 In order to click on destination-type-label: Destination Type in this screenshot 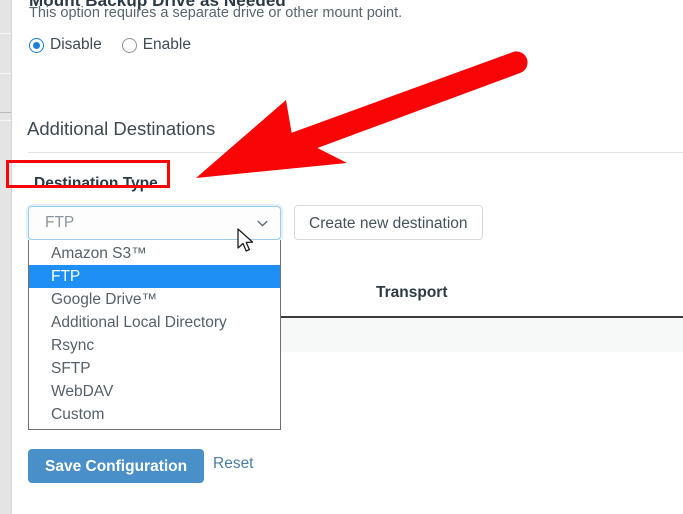, I will do `click(96, 183)`.